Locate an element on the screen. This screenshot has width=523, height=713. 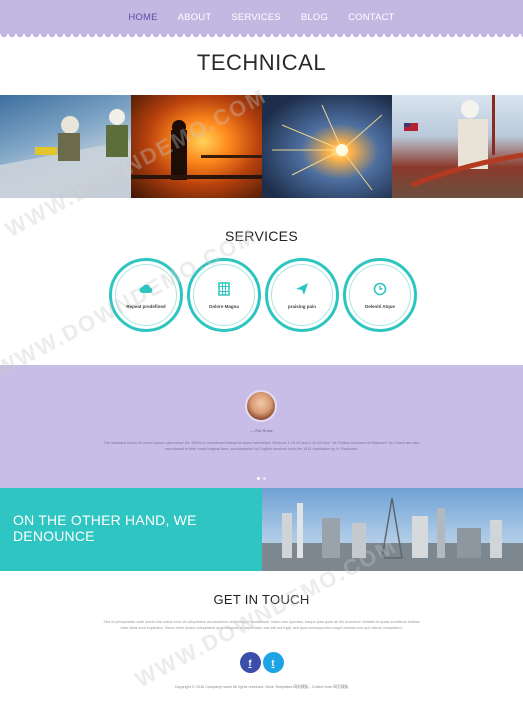
nav-blog: BLOG is located at coordinates (314, 17).